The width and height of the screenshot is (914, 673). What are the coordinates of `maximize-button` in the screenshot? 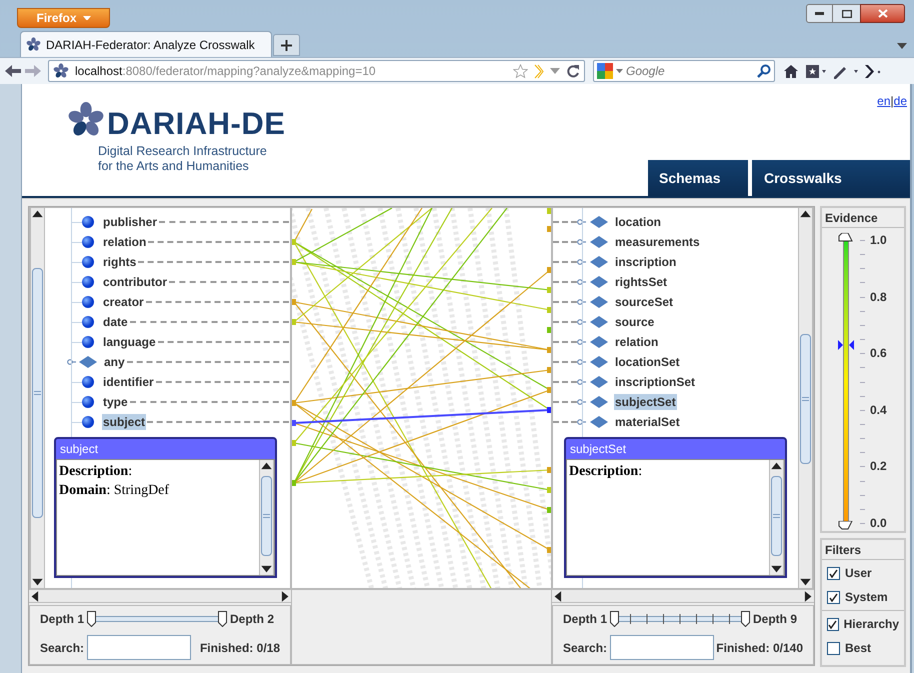 It's located at (846, 13).